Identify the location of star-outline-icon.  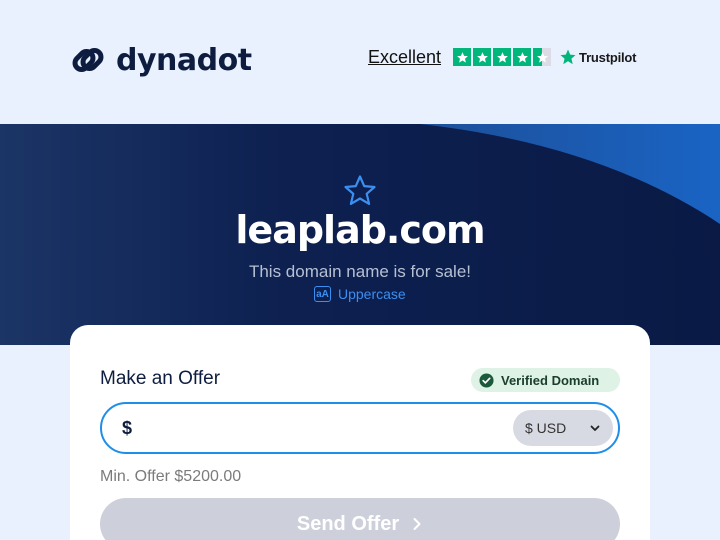
(360, 191).